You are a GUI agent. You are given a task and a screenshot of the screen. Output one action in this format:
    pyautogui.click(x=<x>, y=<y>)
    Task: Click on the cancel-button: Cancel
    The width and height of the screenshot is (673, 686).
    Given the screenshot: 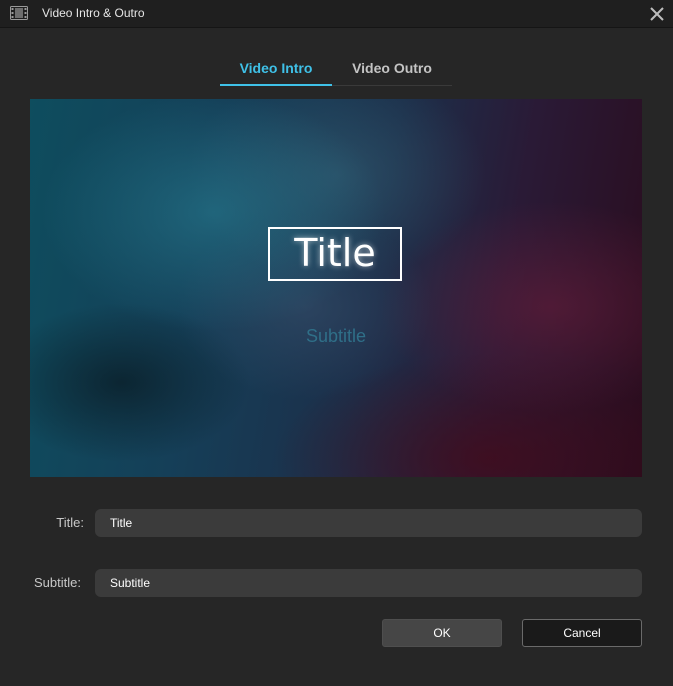 What is the action you would take?
    pyautogui.click(x=582, y=633)
    